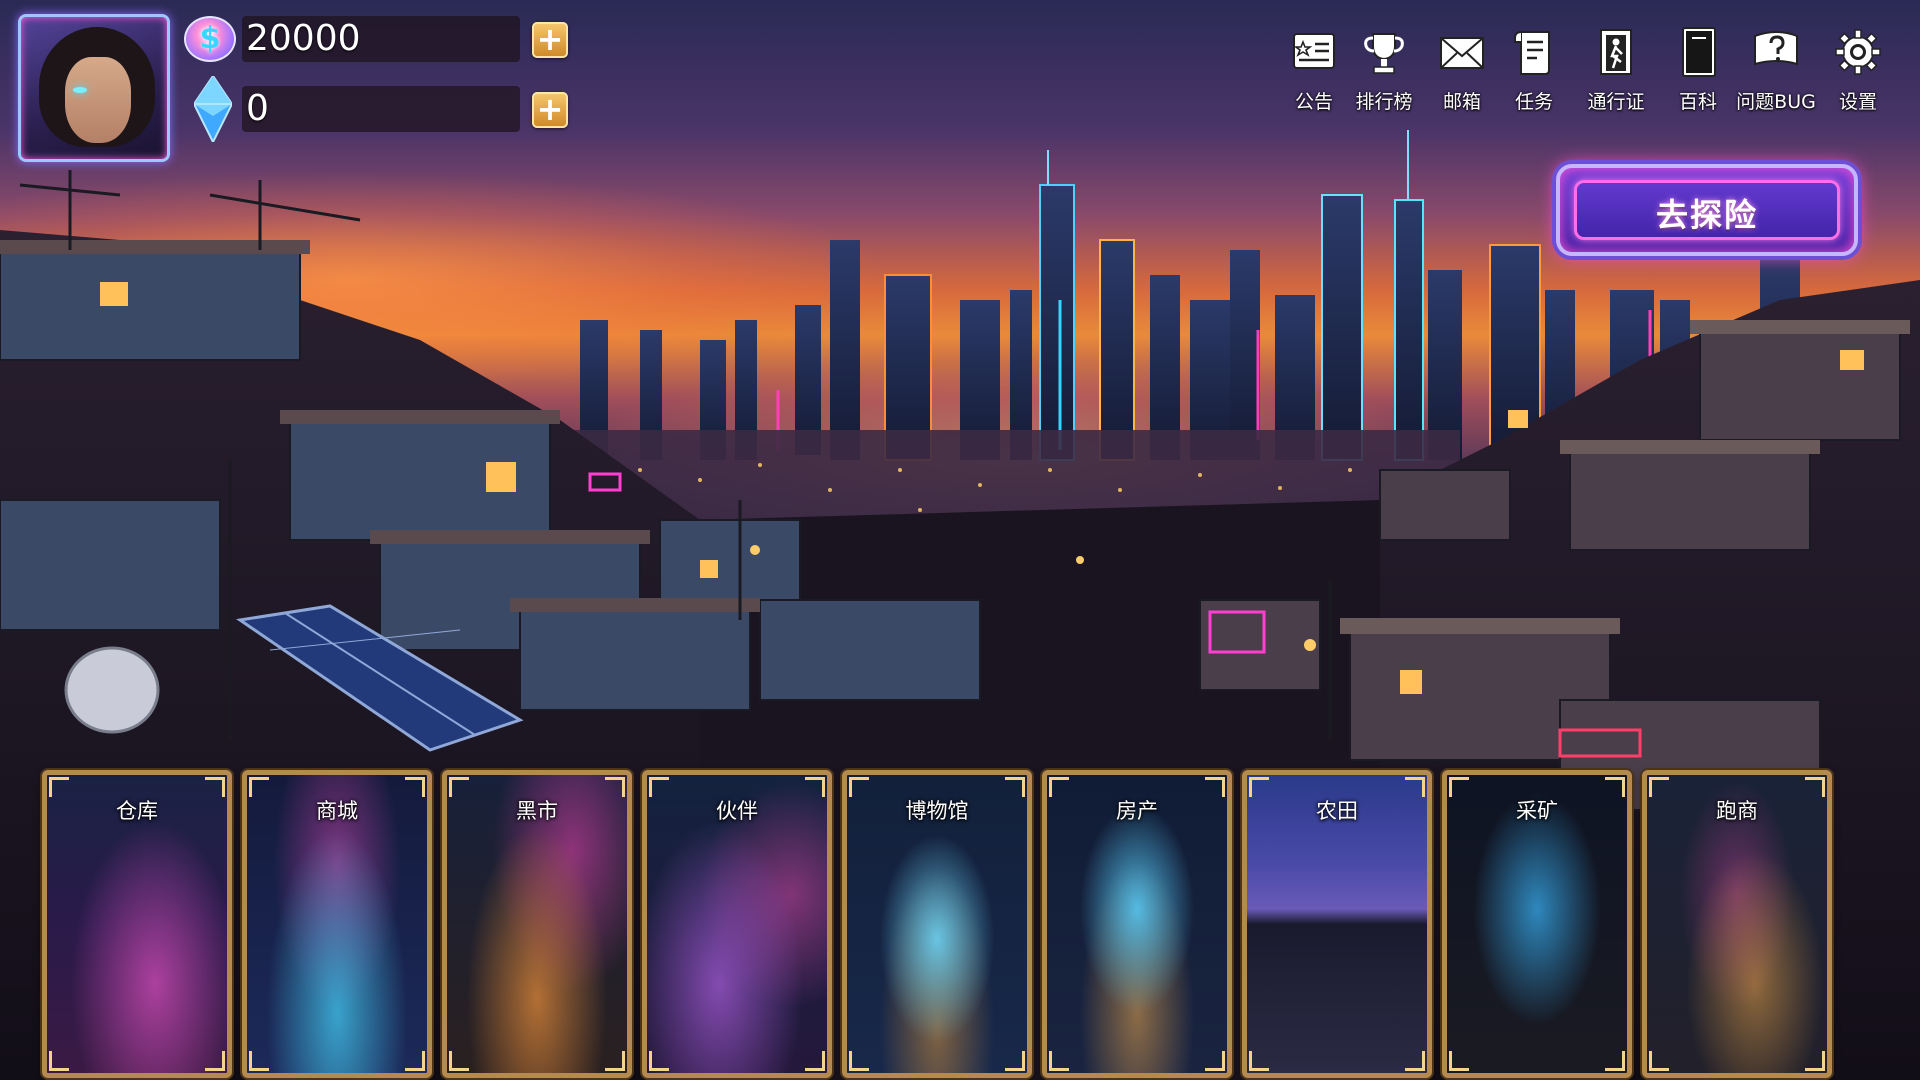 The width and height of the screenshot is (1920, 1080). I want to click on card-warehouse: 仓库, so click(137, 924).